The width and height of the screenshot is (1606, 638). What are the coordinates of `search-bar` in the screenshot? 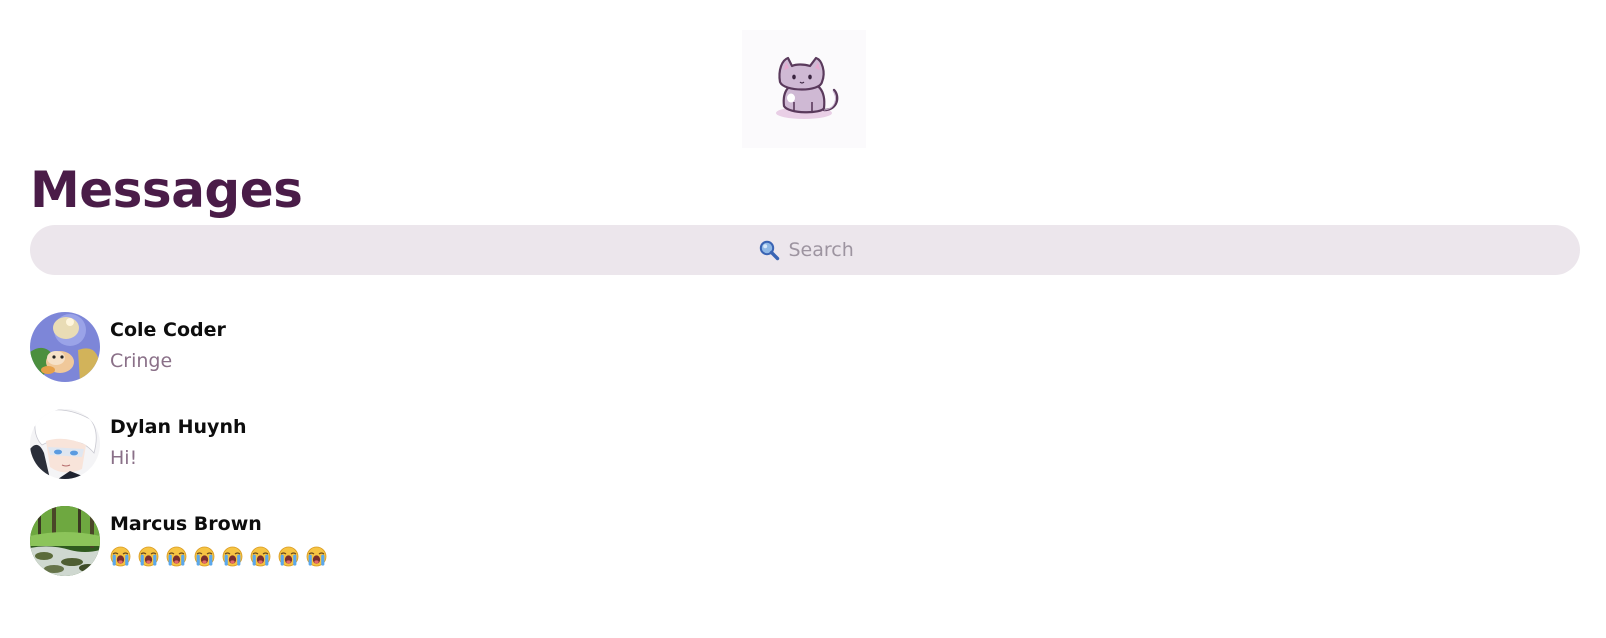 It's located at (805, 250).